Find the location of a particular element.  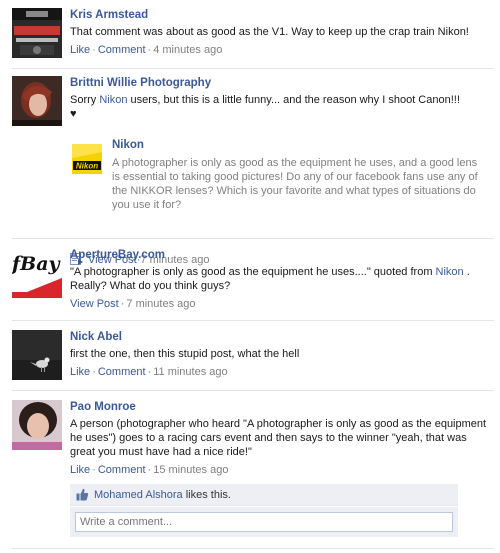

story-timestamp: 15 minutes ago is located at coordinates (190, 470).